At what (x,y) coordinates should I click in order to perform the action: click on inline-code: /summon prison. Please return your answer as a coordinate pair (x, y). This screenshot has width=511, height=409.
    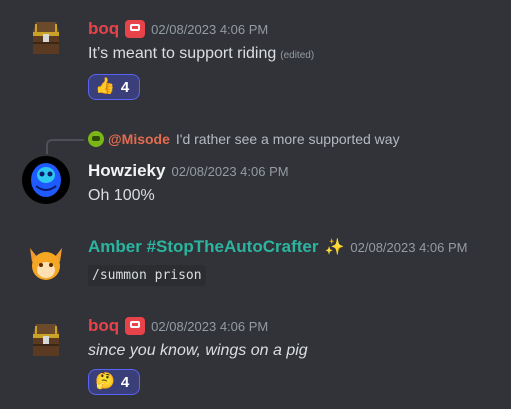
    Looking at the image, I should click on (147, 275).